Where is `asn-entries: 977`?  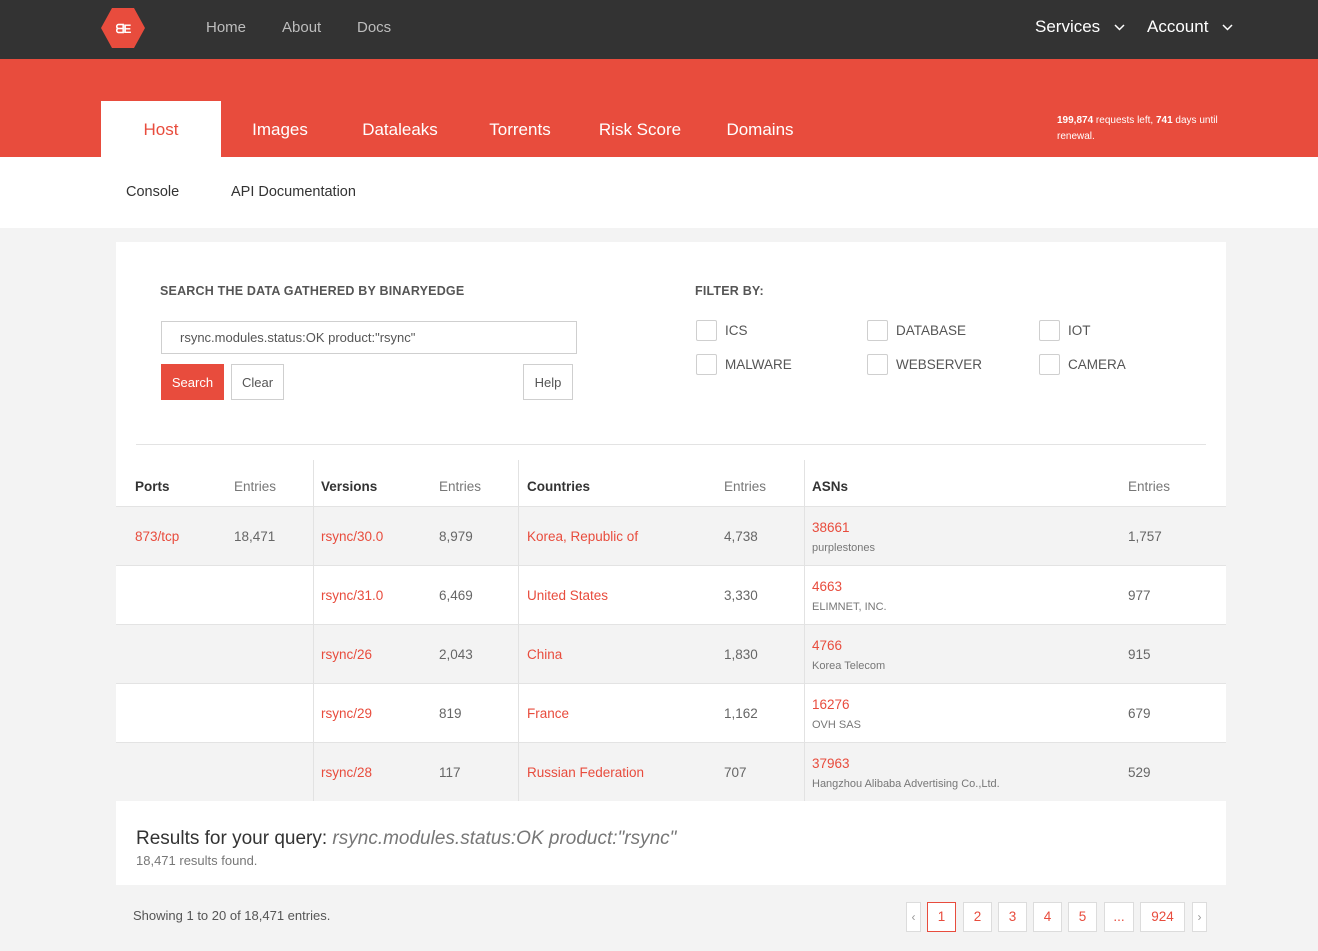
asn-entries: 977 is located at coordinates (1139, 595).